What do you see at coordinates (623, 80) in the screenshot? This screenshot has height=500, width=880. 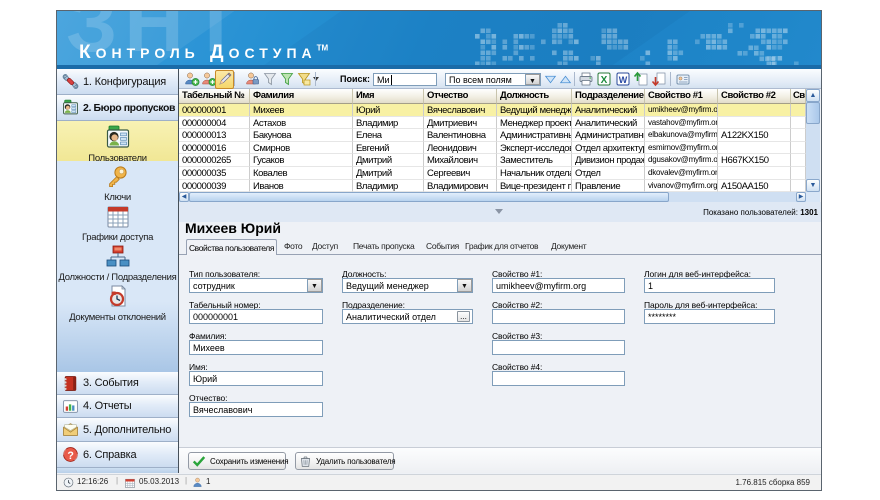 I see `svg-text: W` at bounding box center [623, 80].